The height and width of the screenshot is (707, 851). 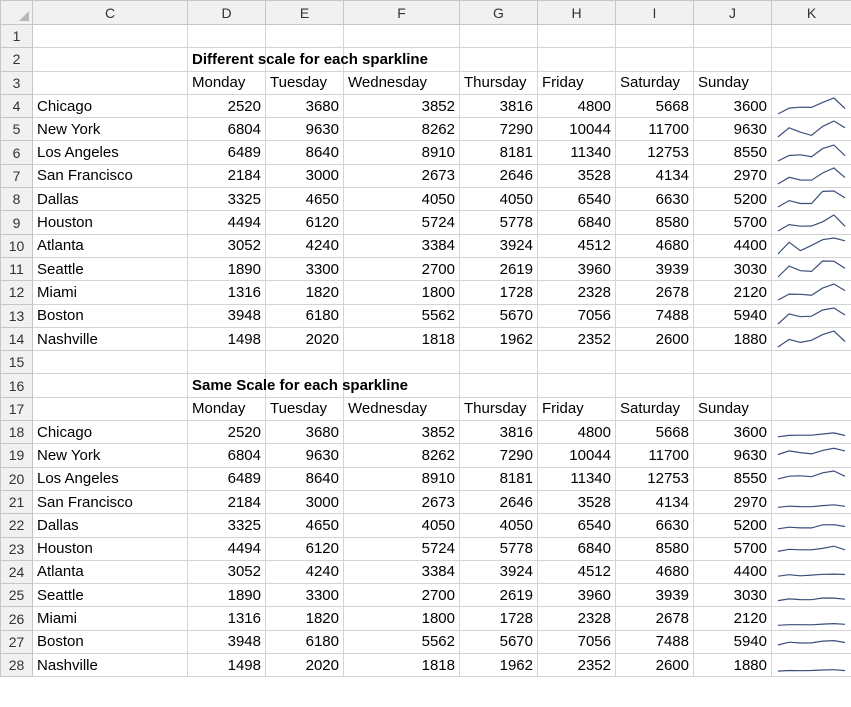 What do you see at coordinates (16, 432) in the screenshot?
I see `row-header: 18` at bounding box center [16, 432].